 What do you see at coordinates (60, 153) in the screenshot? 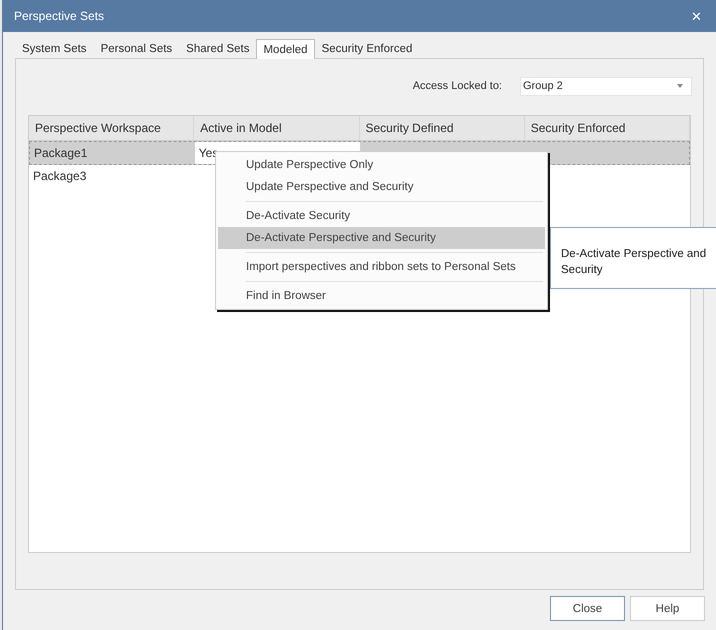
I see `table-cell-text: Package1` at bounding box center [60, 153].